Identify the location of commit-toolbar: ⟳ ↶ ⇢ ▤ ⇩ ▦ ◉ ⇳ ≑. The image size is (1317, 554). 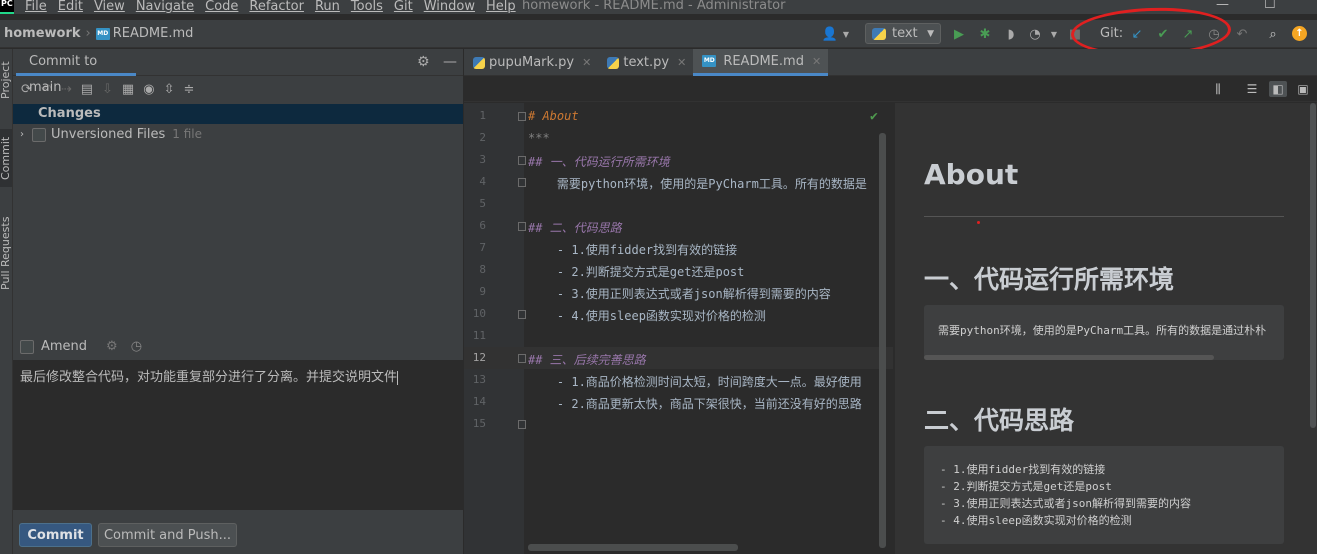
(238, 89).